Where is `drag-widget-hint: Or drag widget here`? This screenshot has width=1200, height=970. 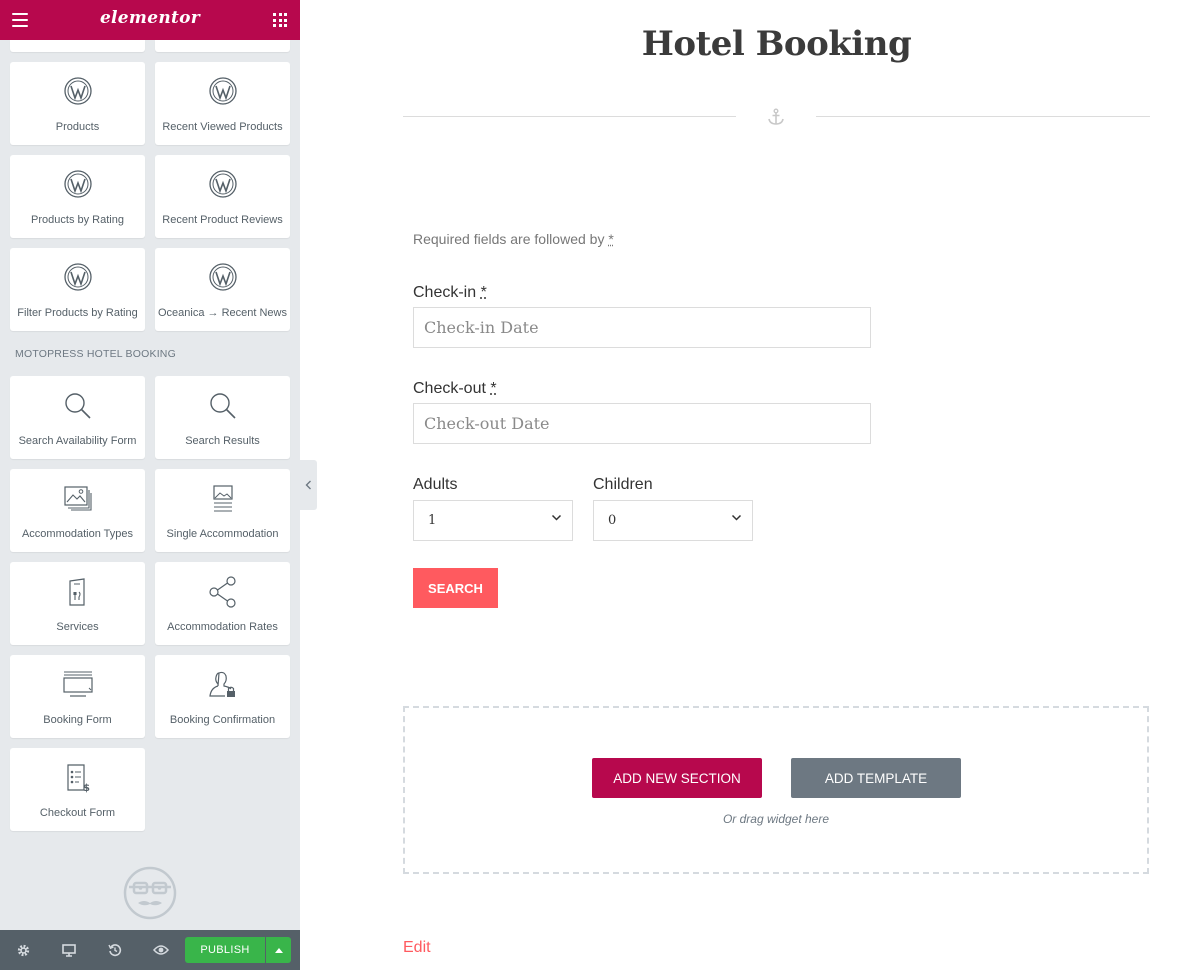 drag-widget-hint: Or drag widget here is located at coordinates (776, 819).